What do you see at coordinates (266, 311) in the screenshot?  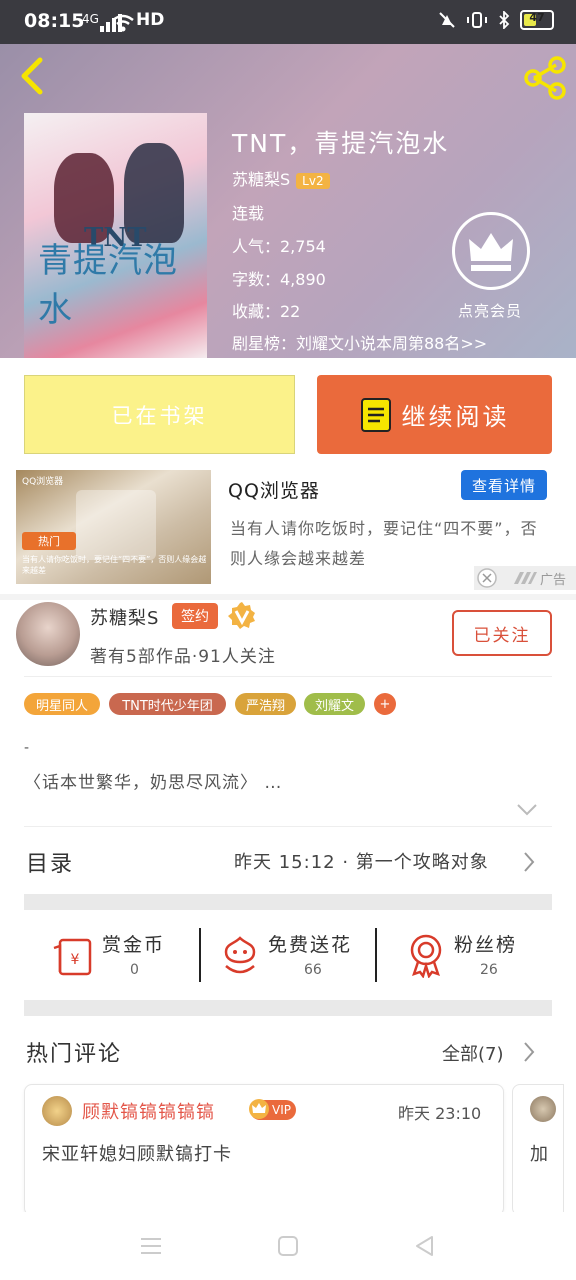 I see `book-favorites: 收藏：22` at bounding box center [266, 311].